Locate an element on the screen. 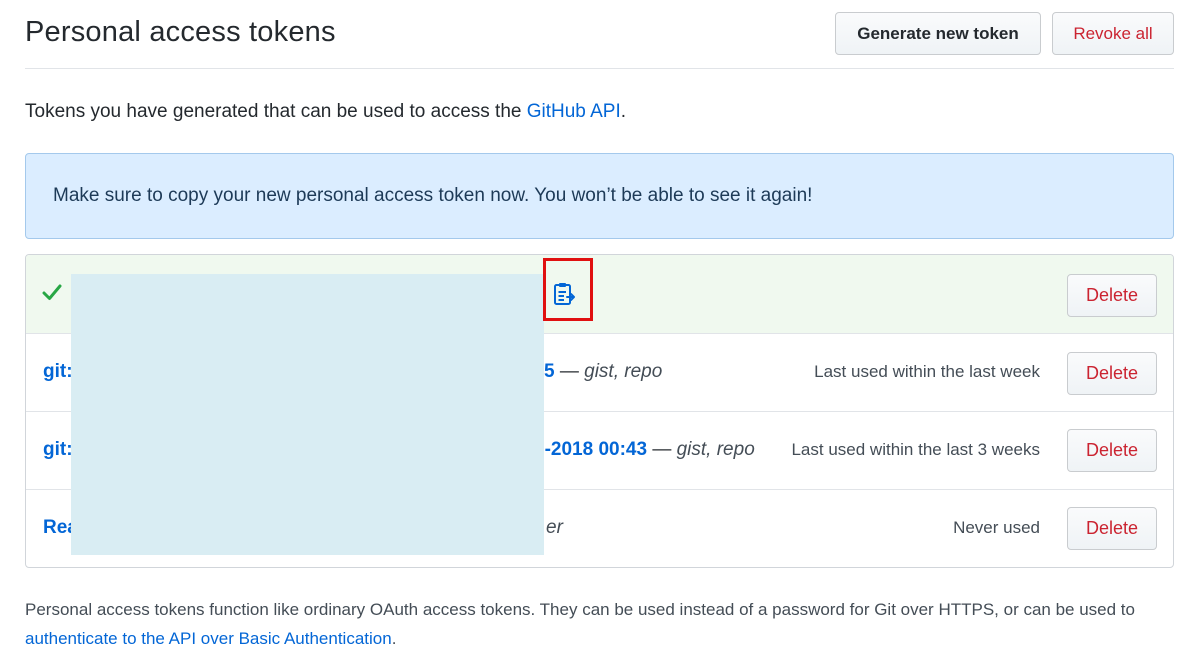 Image resolution: width=1182 pixels, height=655 pixels. page-title: Personal access tokens is located at coordinates (180, 32).